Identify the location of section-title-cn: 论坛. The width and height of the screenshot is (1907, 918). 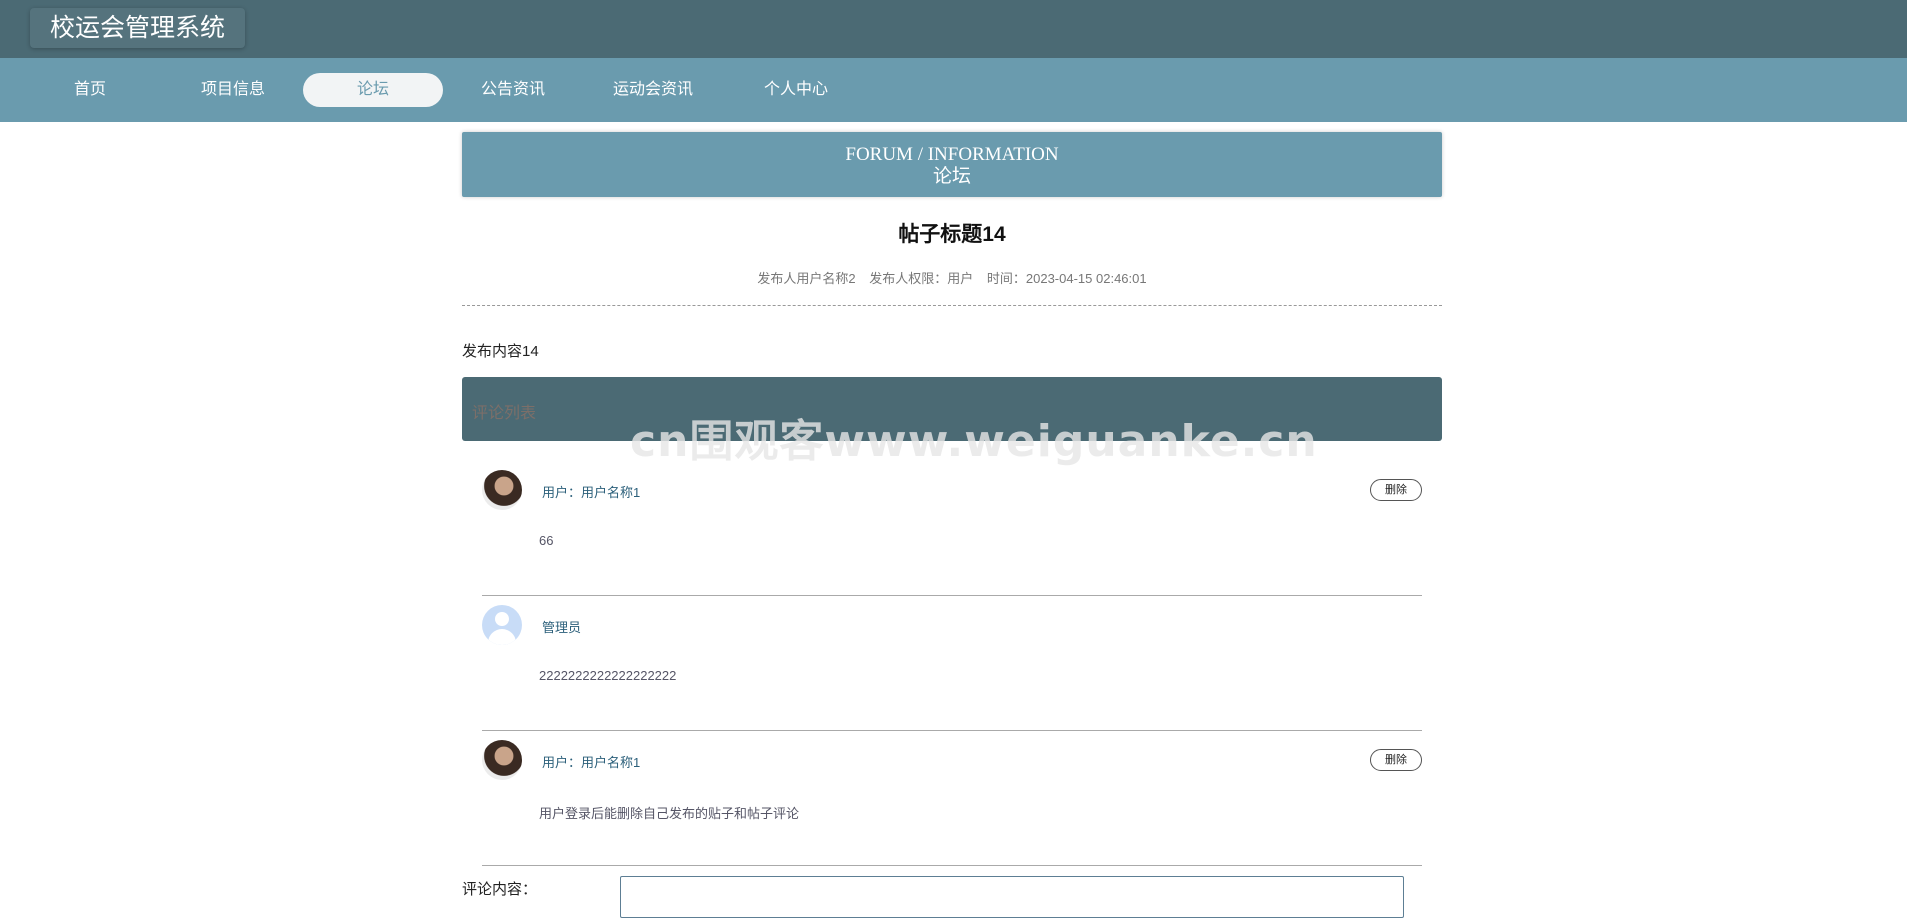
(951, 176).